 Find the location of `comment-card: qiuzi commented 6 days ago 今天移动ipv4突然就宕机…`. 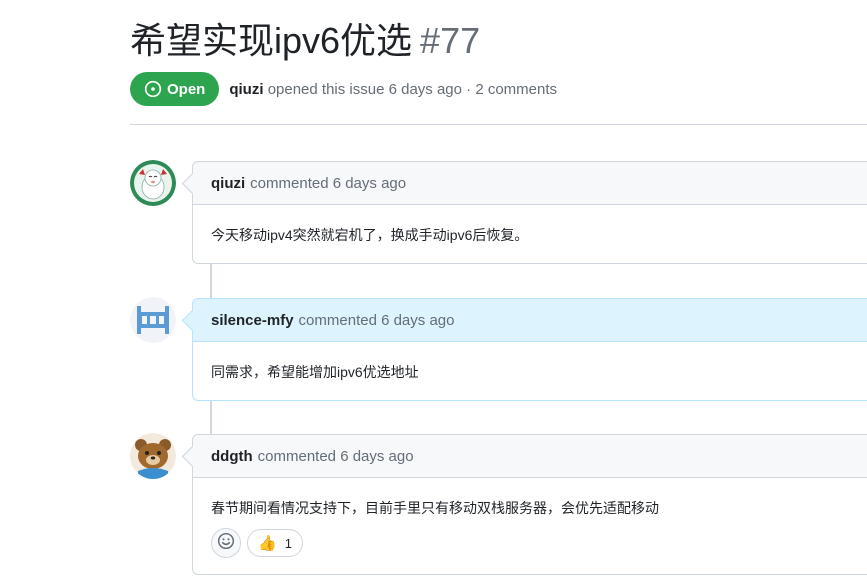

comment-card: qiuzi commented 6 days ago 今天移动ipv4突然就宕机… is located at coordinates (529, 212).